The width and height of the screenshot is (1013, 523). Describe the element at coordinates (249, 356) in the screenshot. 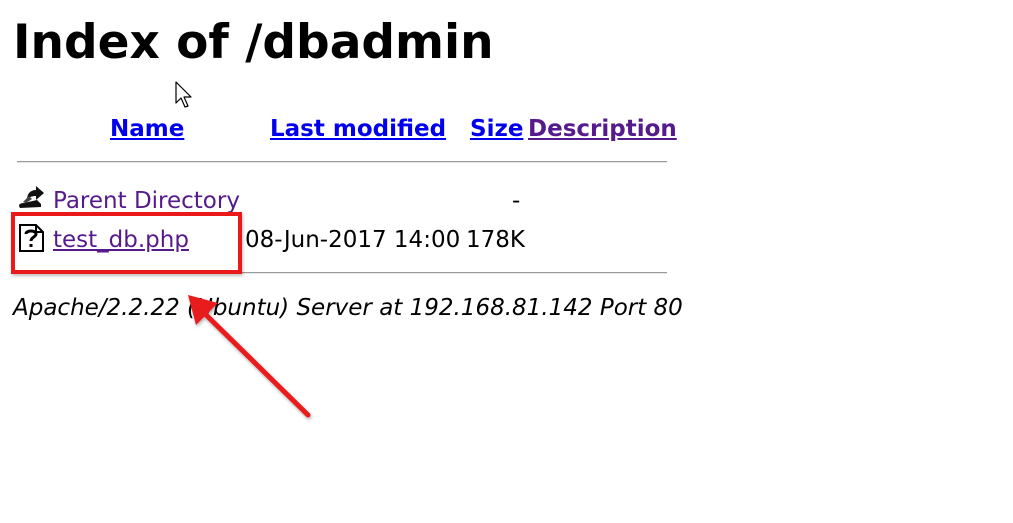

I see `annotation-arrow-icon` at that location.